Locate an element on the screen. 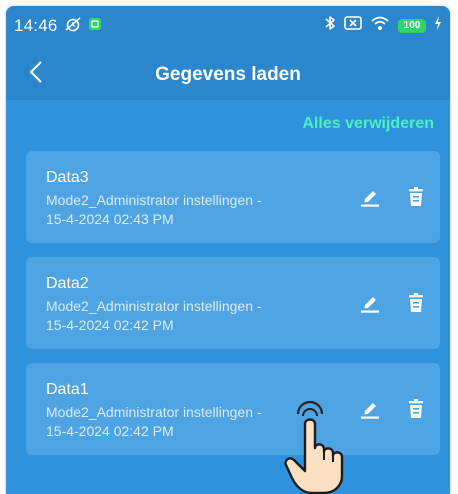 Image resolution: width=458 pixels, height=494 pixels. status-right-icons: 100 is located at coordinates (383, 25).